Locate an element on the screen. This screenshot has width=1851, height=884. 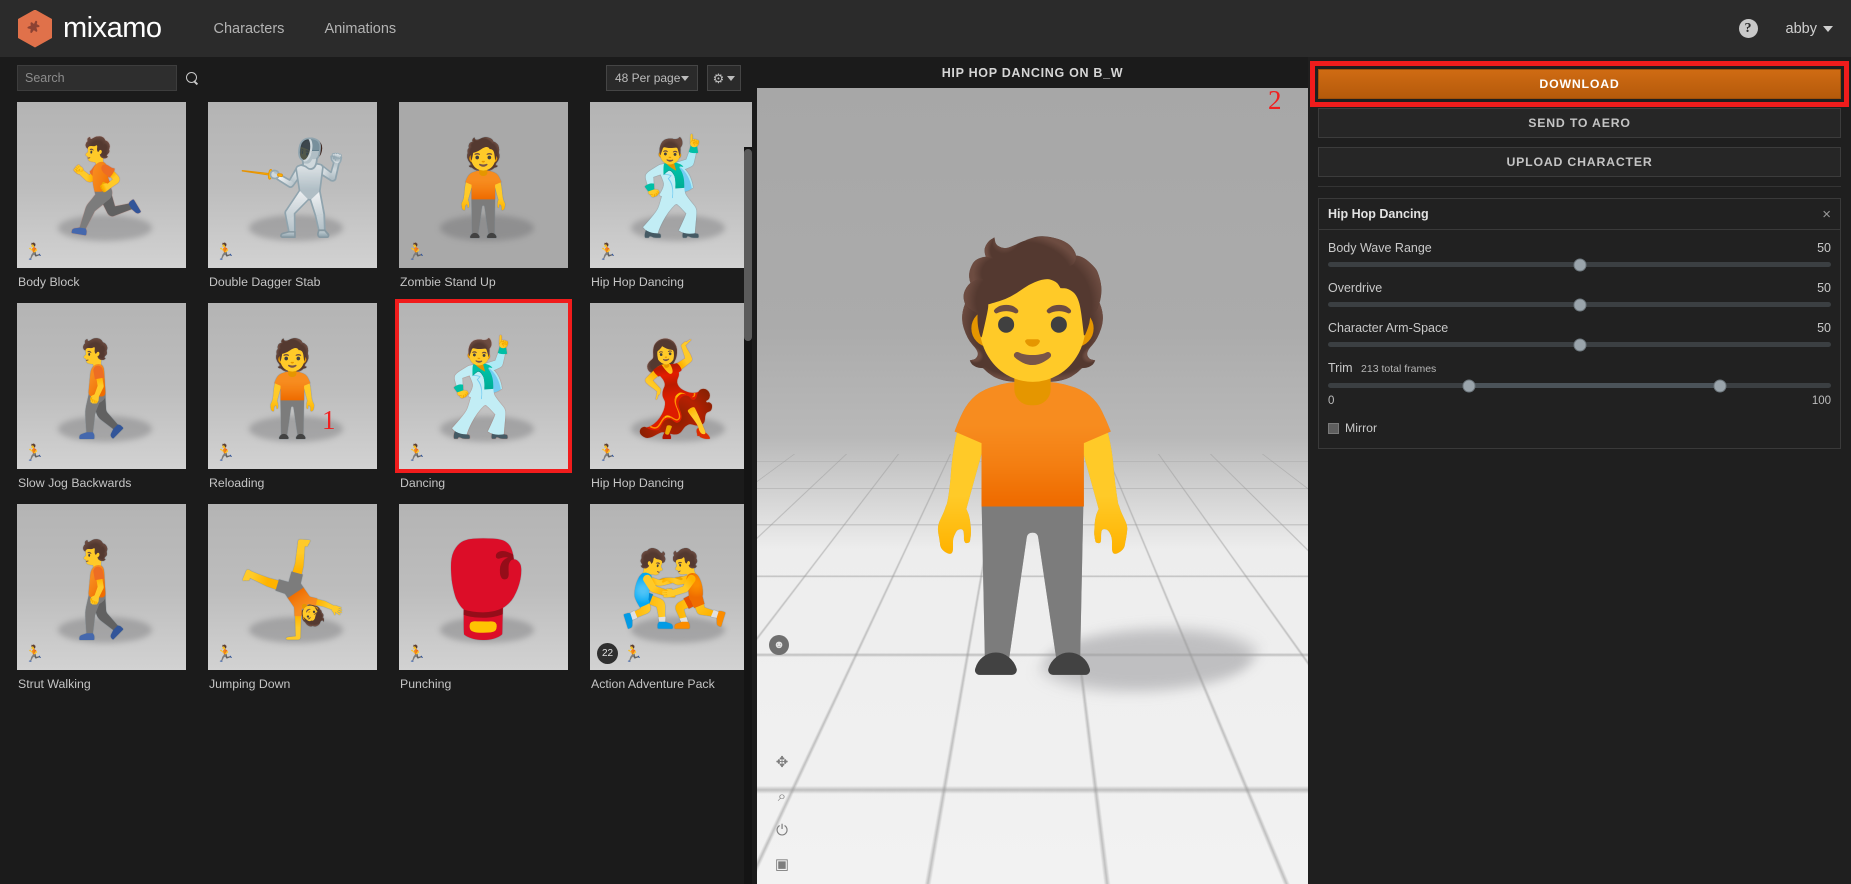
per-page-select: 48 Per page is located at coordinates (652, 78).